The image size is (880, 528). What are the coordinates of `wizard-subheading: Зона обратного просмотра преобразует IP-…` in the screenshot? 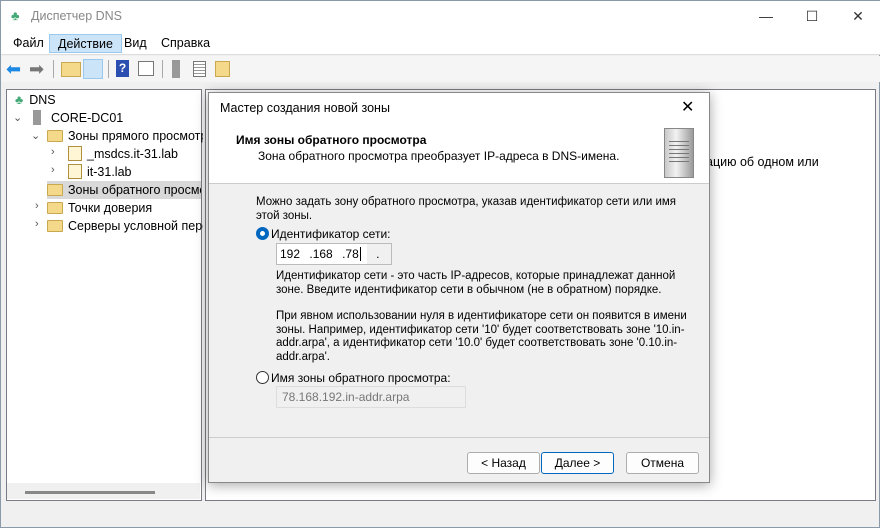 It's located at (439, 156).